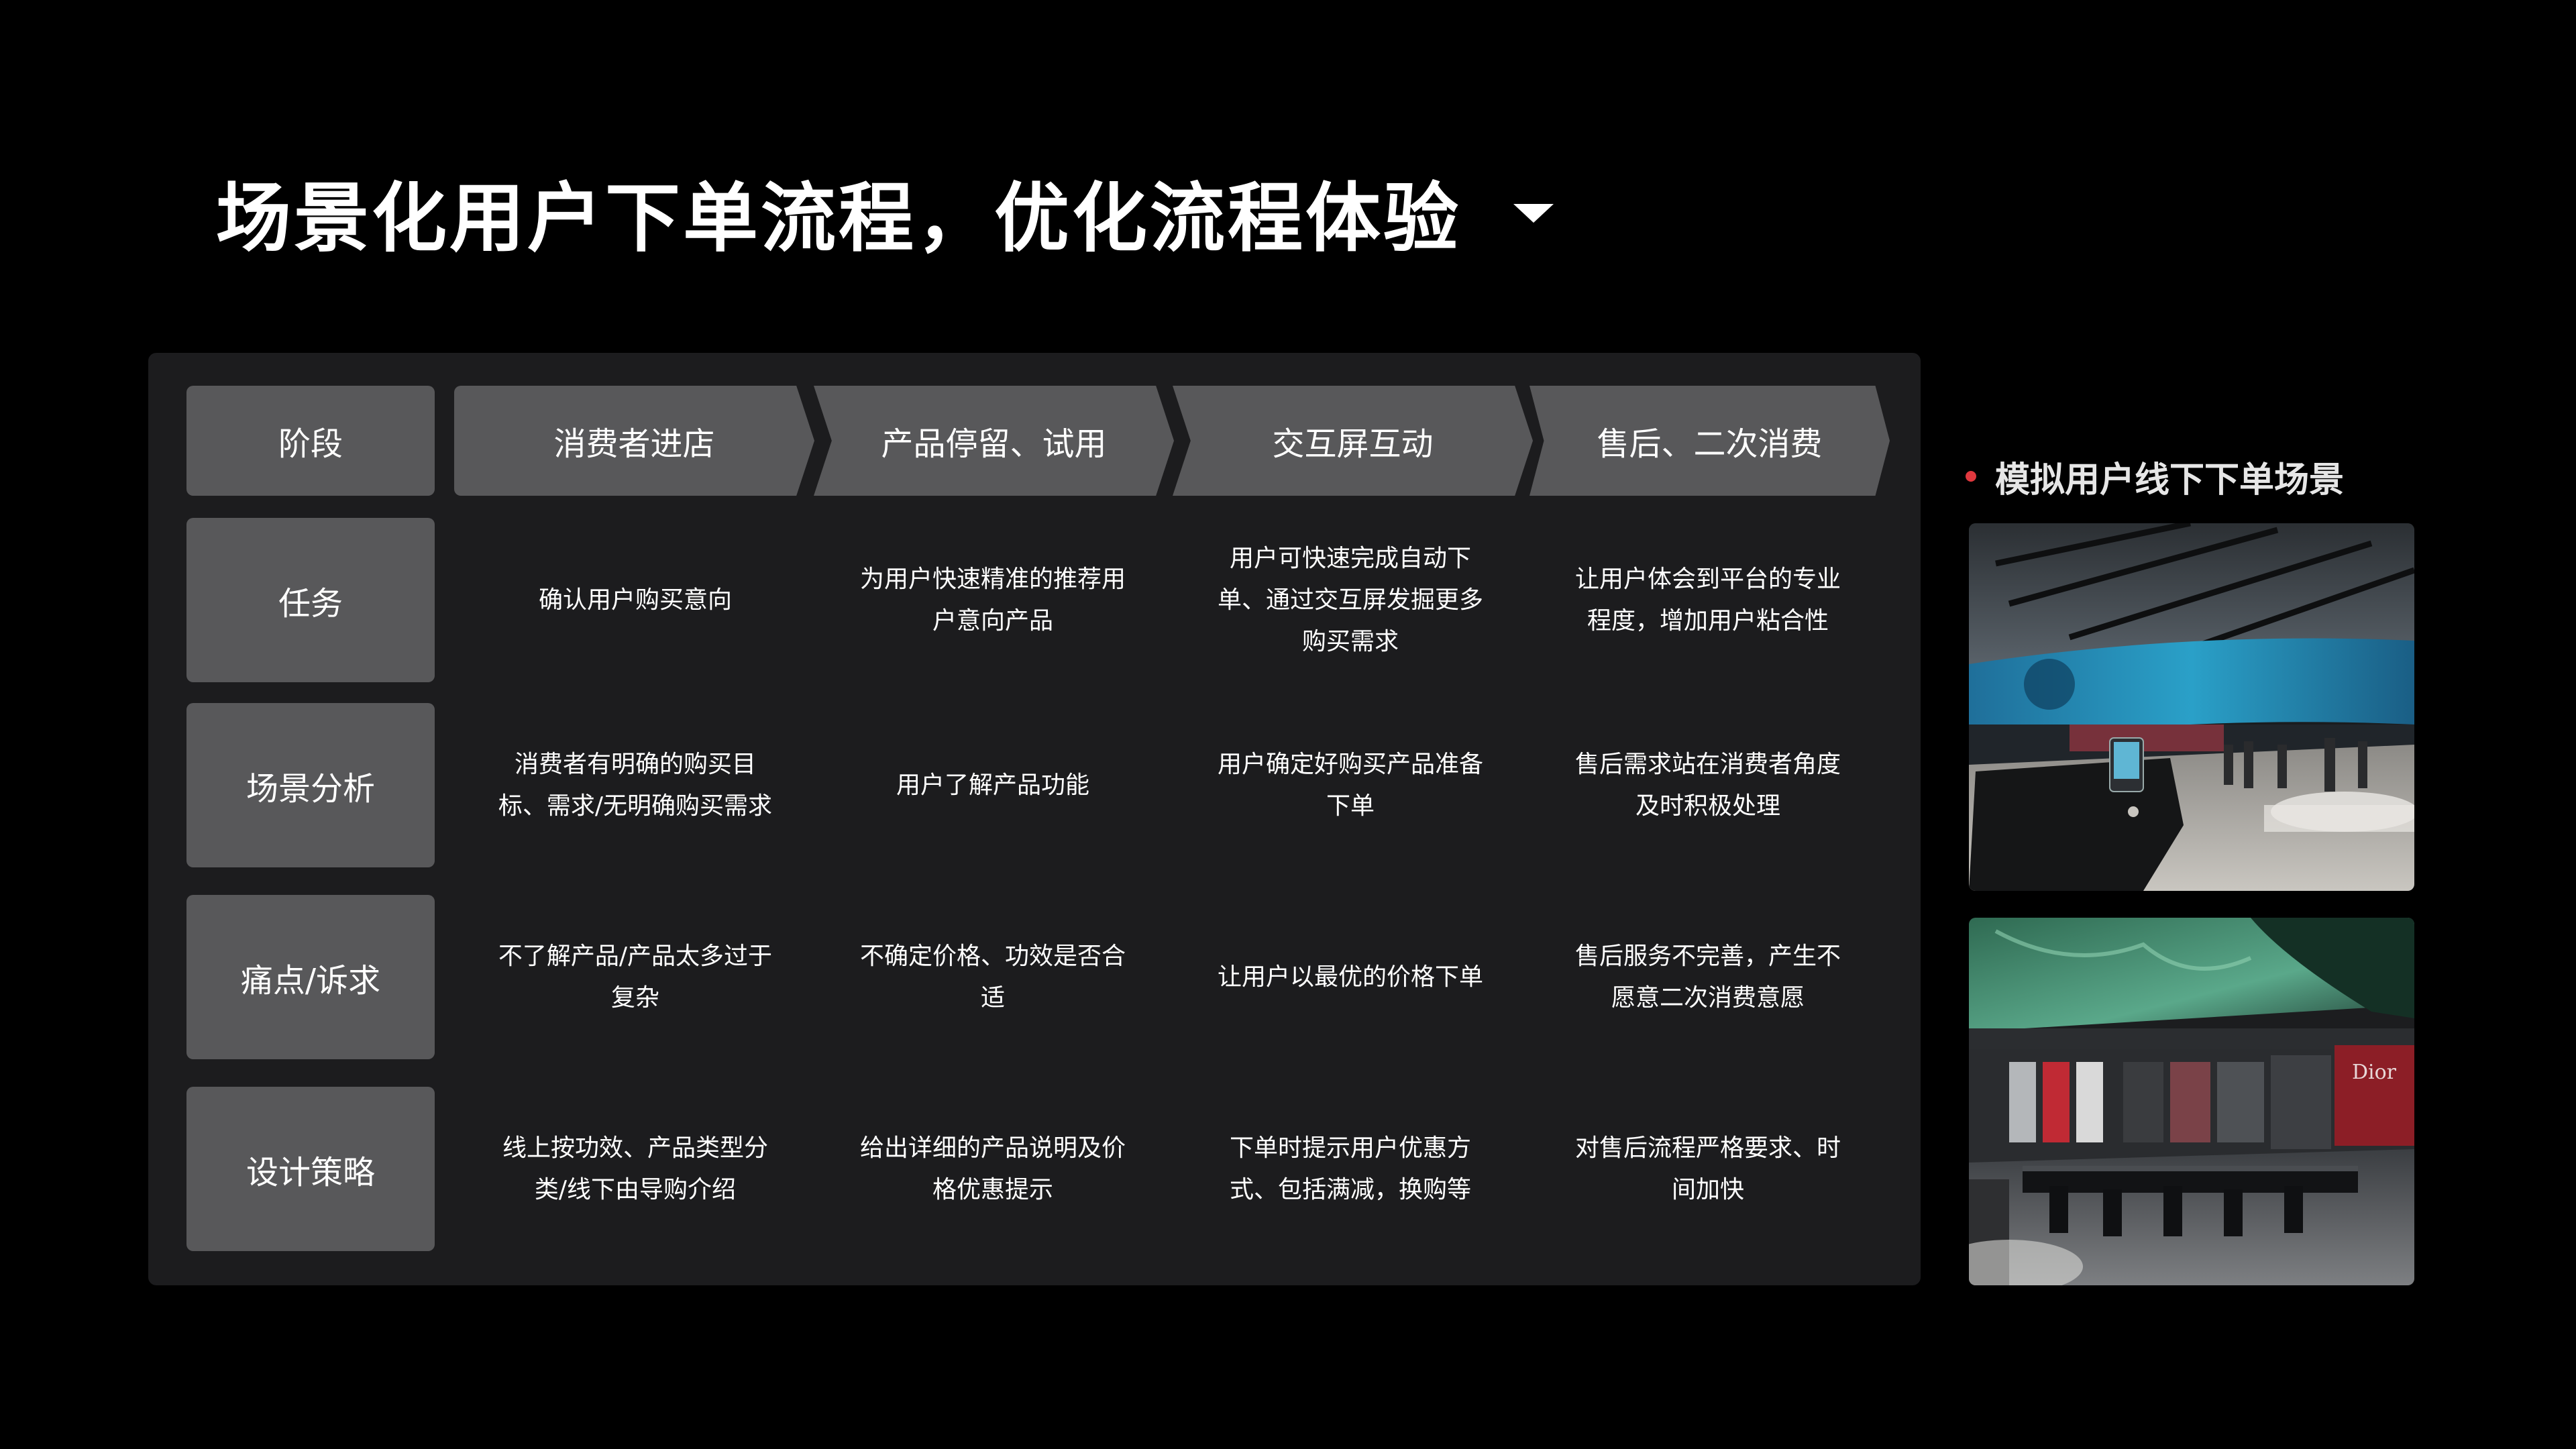 Image resolution: width=2576 pixels, height=1449 pixels. Describe the element at coordinates (310, 977) in the screenshot. I see `row-label-pain-point: 痛点/诉求` at that location.